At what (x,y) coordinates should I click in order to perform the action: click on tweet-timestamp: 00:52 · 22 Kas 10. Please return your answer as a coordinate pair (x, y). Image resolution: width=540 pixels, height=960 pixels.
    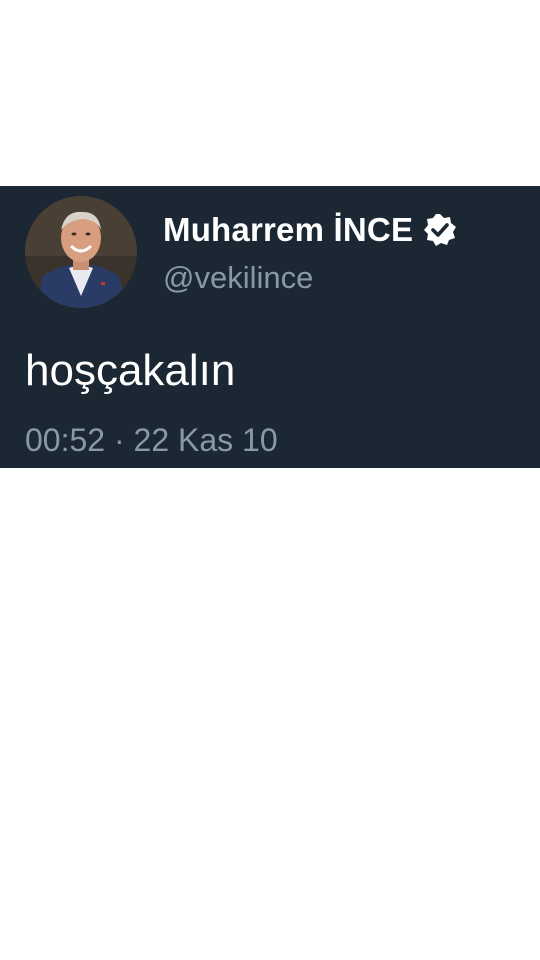
    Looking at the image, I should click on (151, 440).